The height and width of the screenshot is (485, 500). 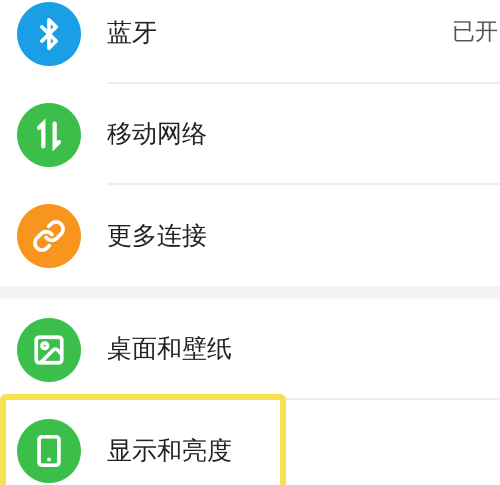 What do you see at coordinates (157, 133) in the screenshot?
I see `setting-label: 移动网络` at bounding box center [157, 133].